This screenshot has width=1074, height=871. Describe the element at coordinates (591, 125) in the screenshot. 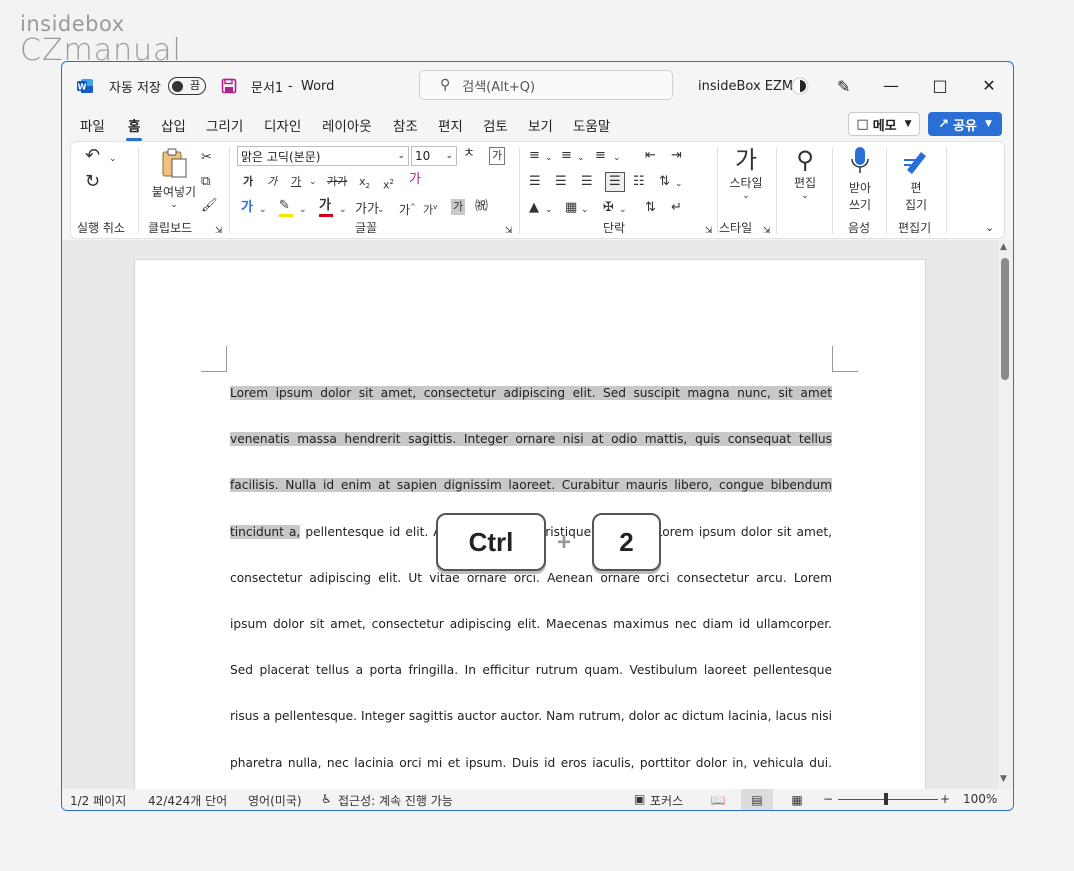

I see `tab-help: 도움말` at that location.